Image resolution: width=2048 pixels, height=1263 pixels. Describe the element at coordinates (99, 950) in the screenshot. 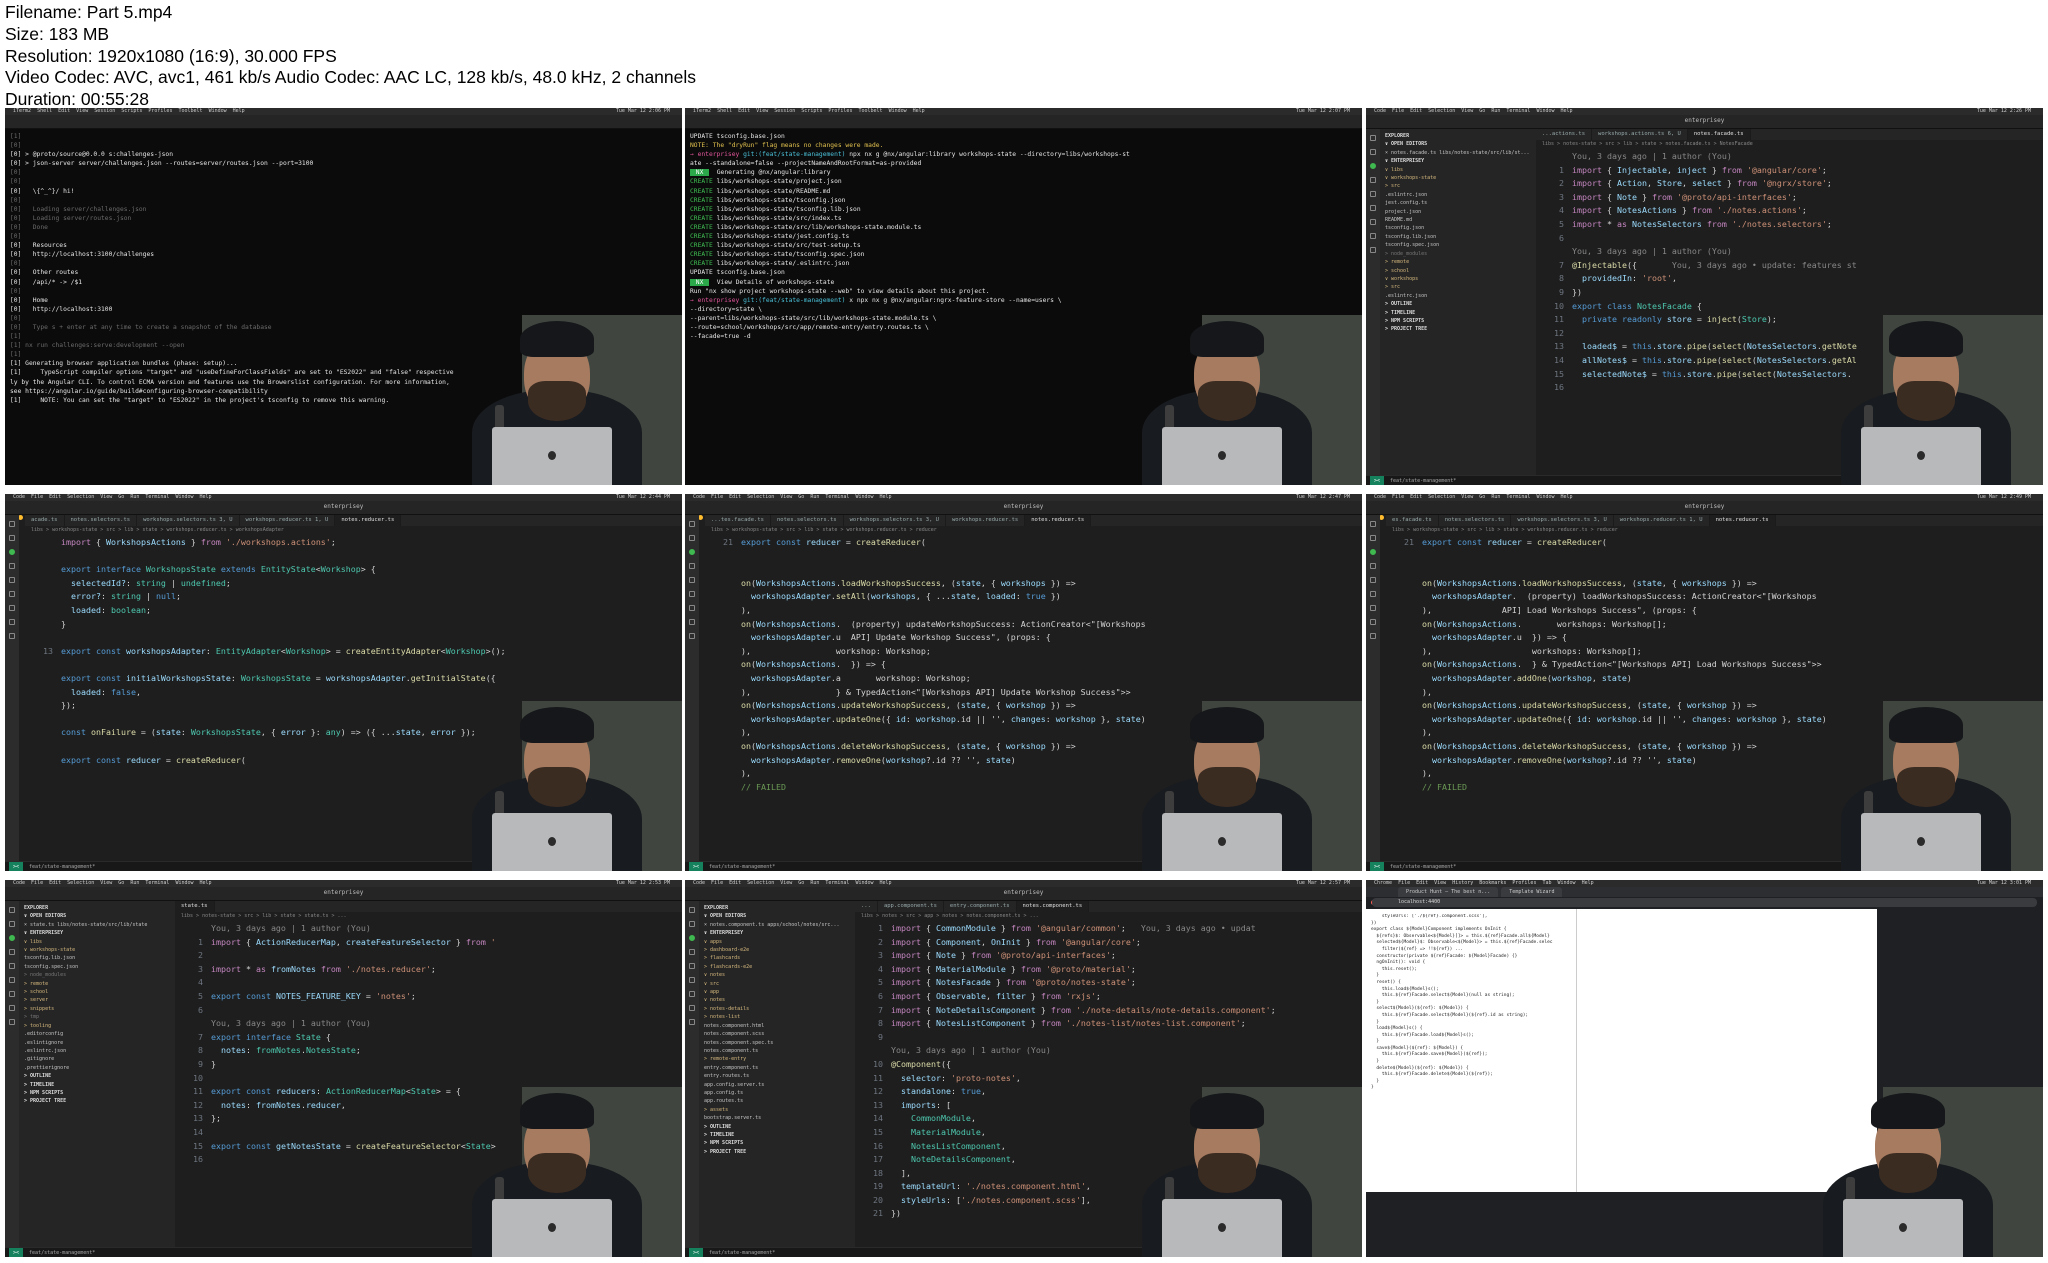

I see `explorer-item: ∨ workshops-state` at that location.